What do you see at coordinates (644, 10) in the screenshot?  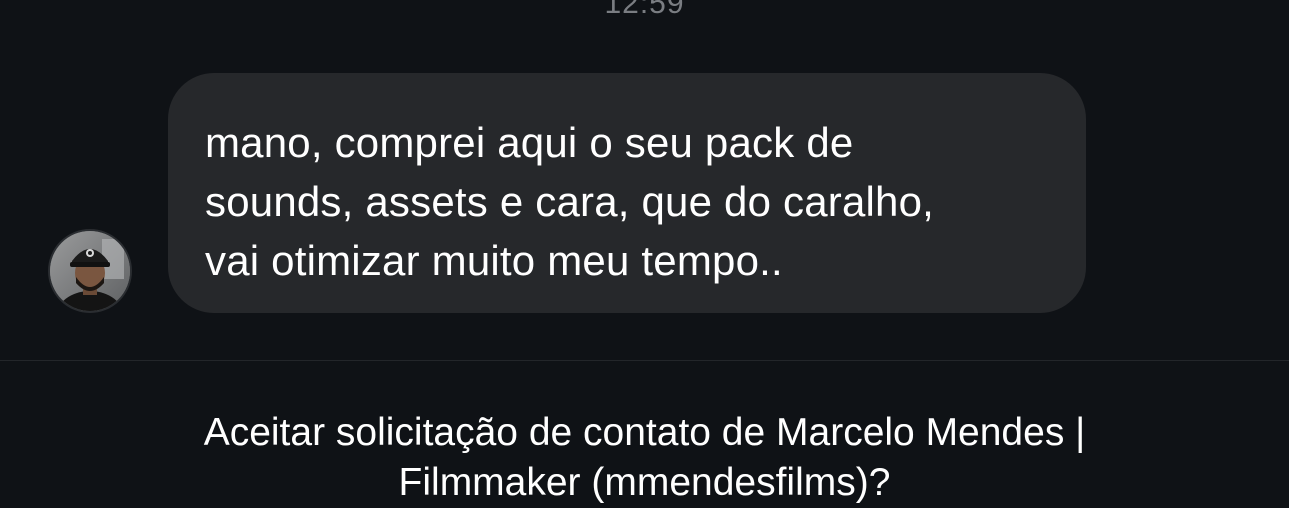 I see `message-timestamp: 12:59` at bounding box center [644, 10].